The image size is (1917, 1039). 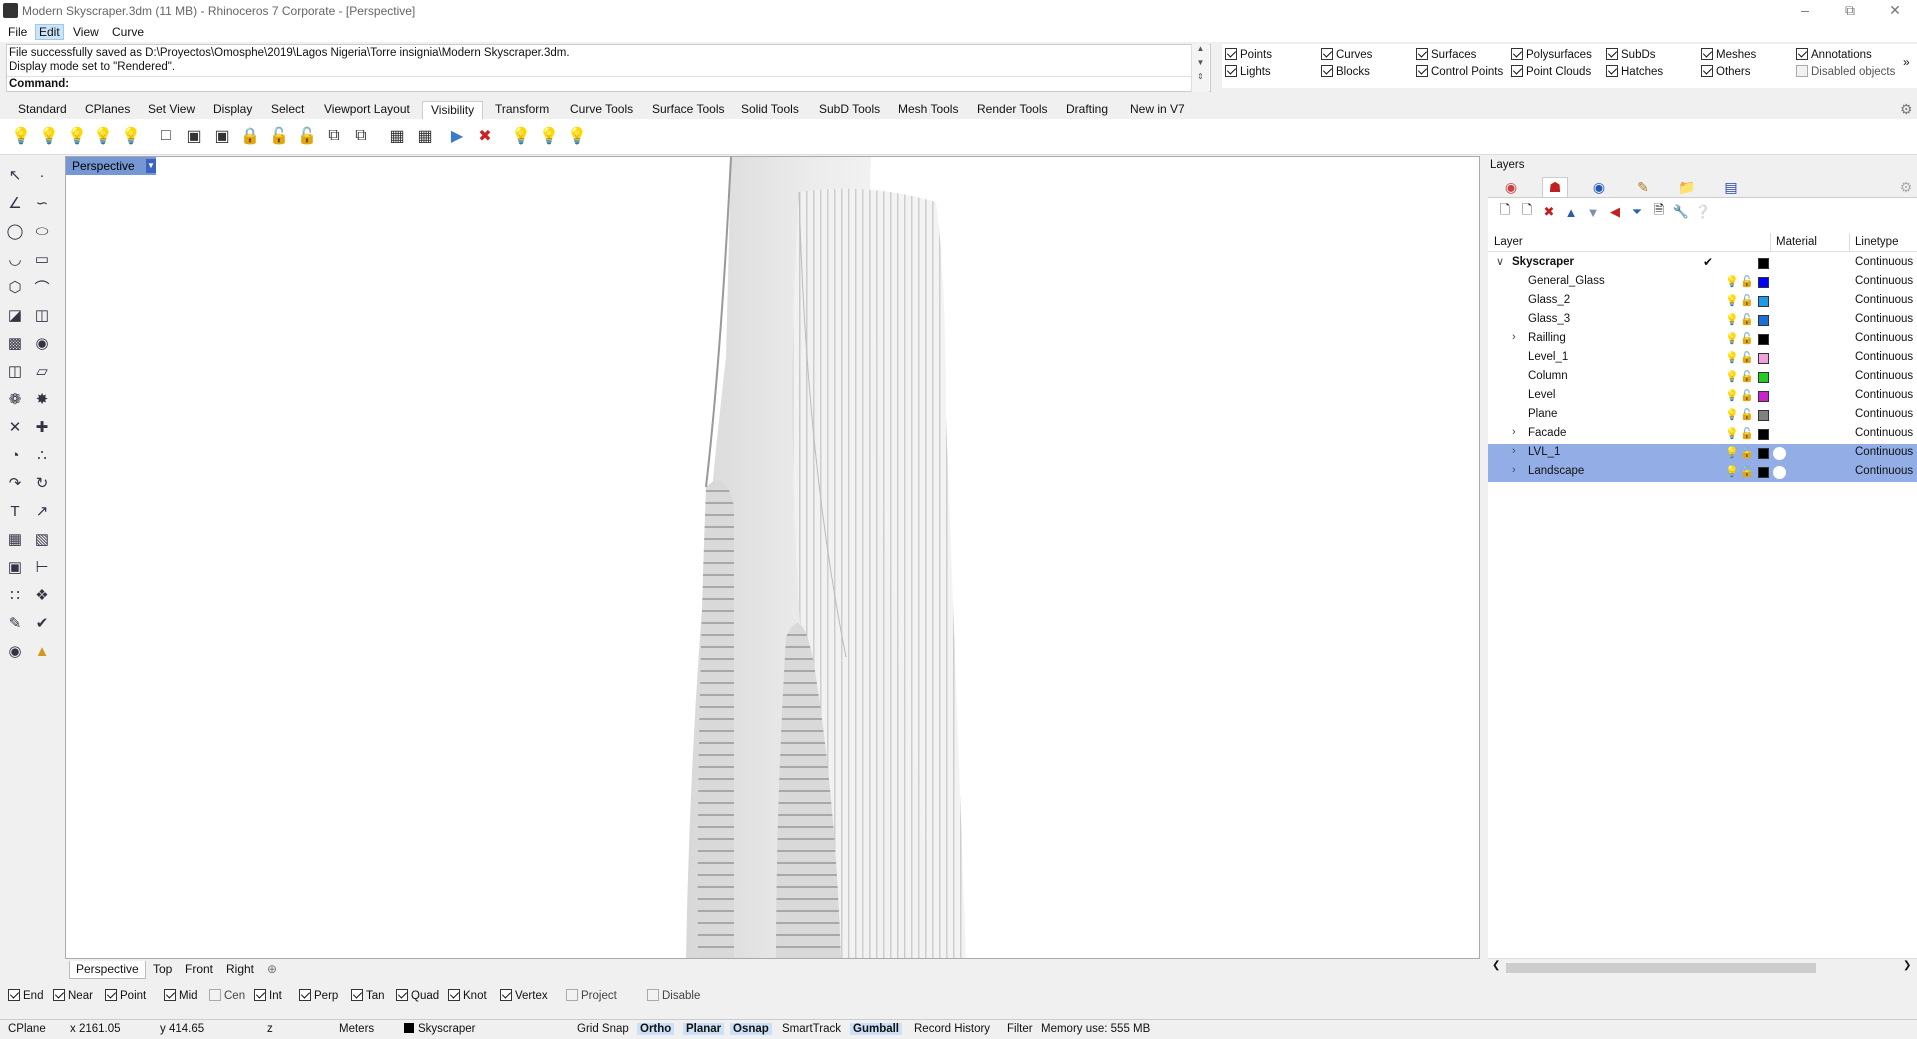 What do you see at coordinates (1200, 68) in the screenshot?
I see `command-scrollbar: ▲ ▼ ⇕` at bounding box center [1200, 68].